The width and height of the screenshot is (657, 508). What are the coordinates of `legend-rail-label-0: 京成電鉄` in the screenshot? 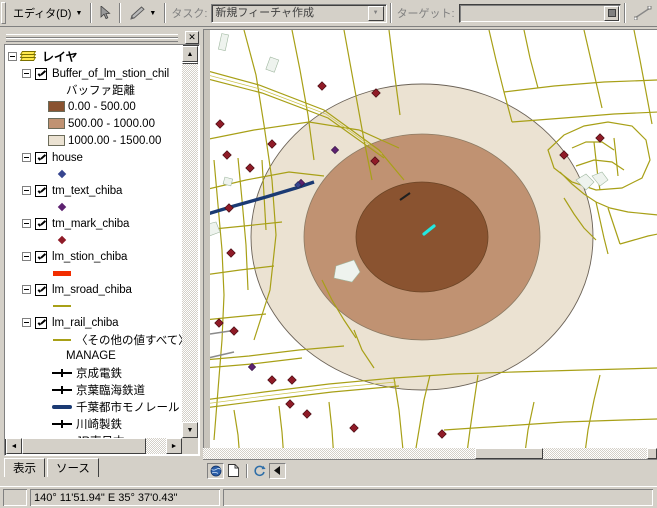 It's located at (99, 373).